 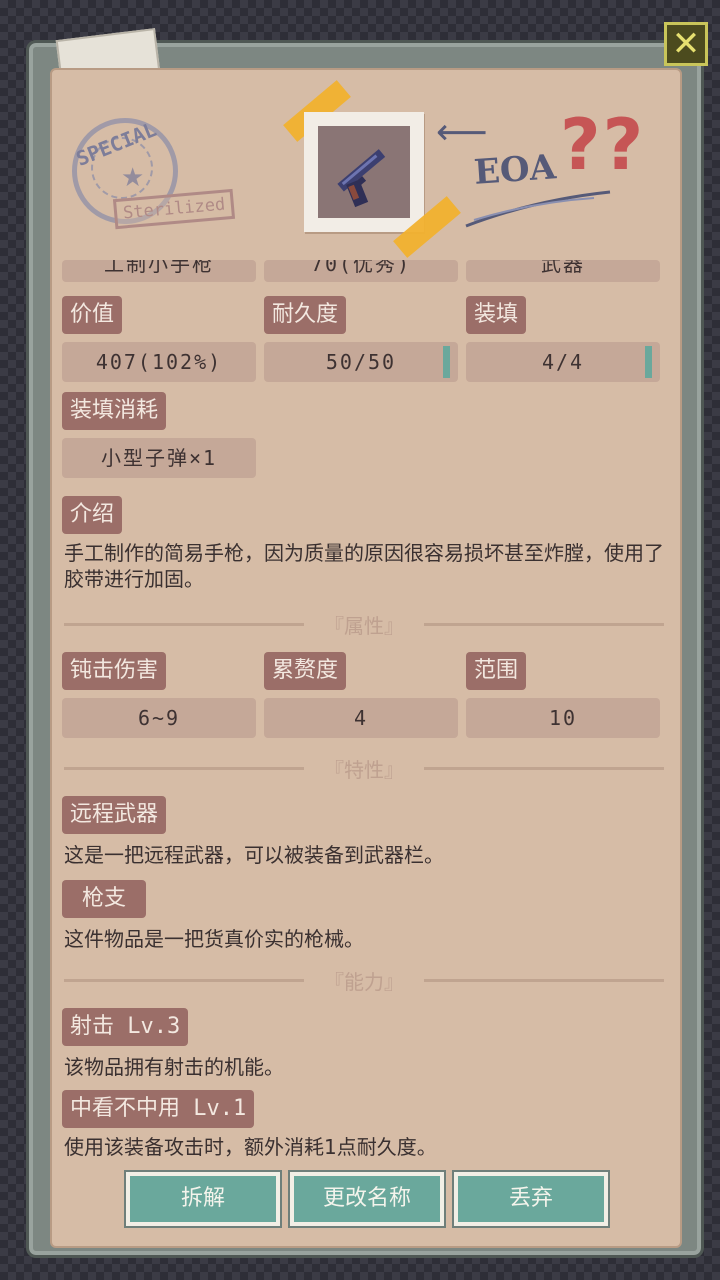 I want to click on arrow-left-icon: ⟵, so click(x=462, y=132).